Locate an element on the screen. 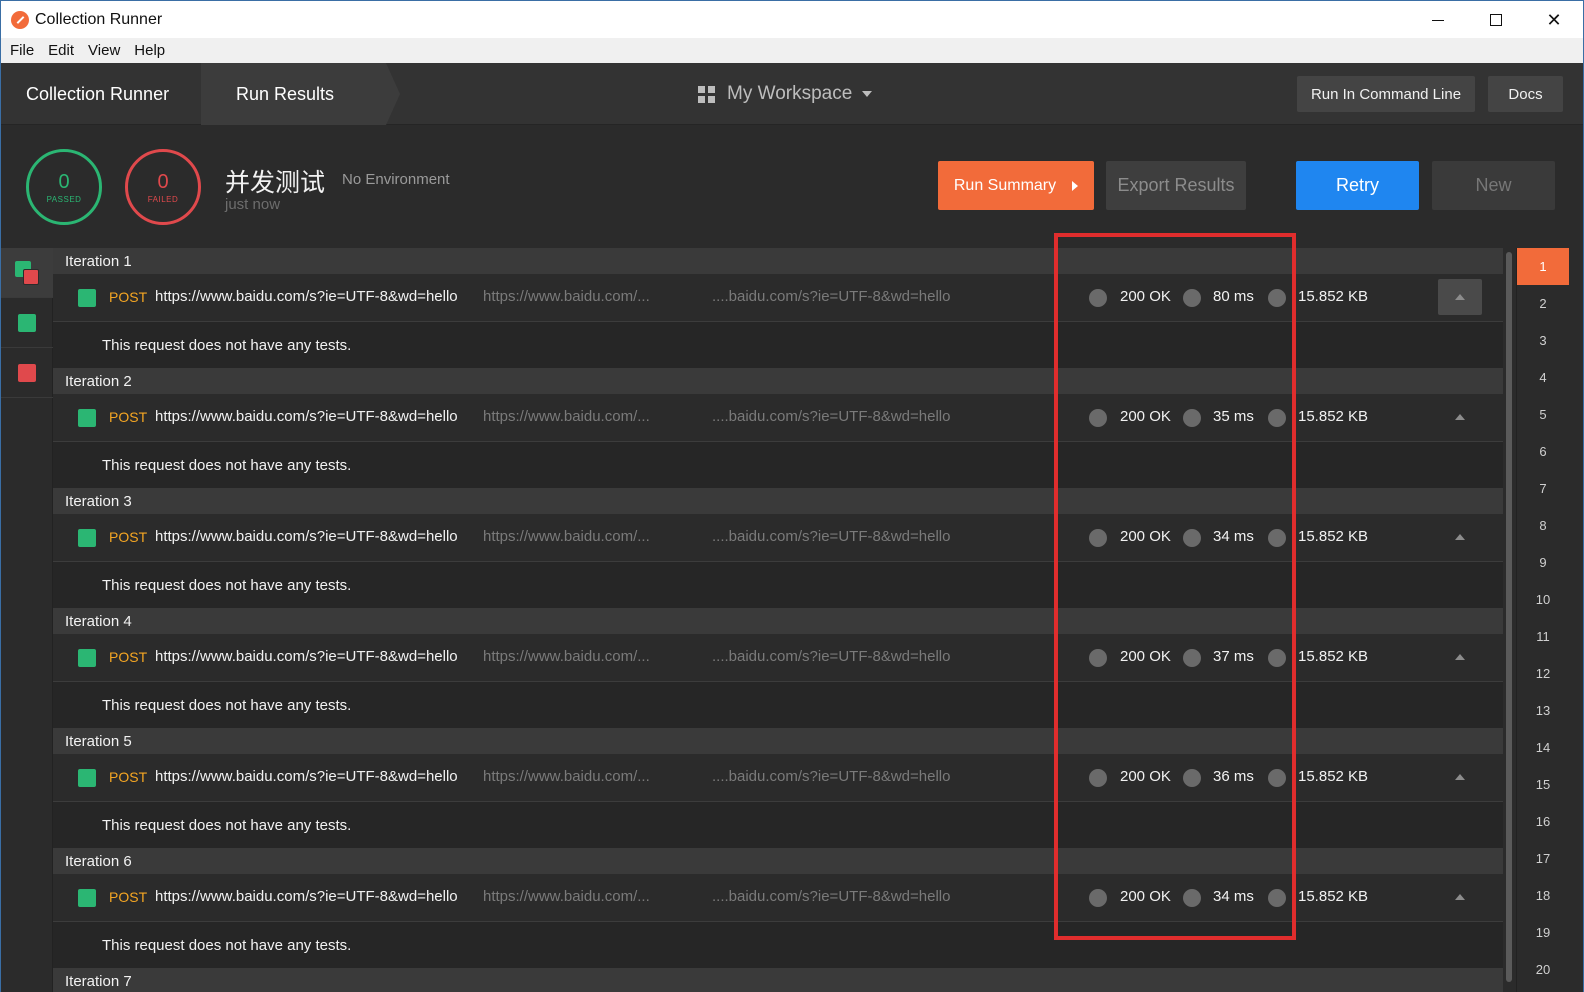 The image size is (1584, 992). workspace-switcher: My Workspace is located at coordinates (785, 94).